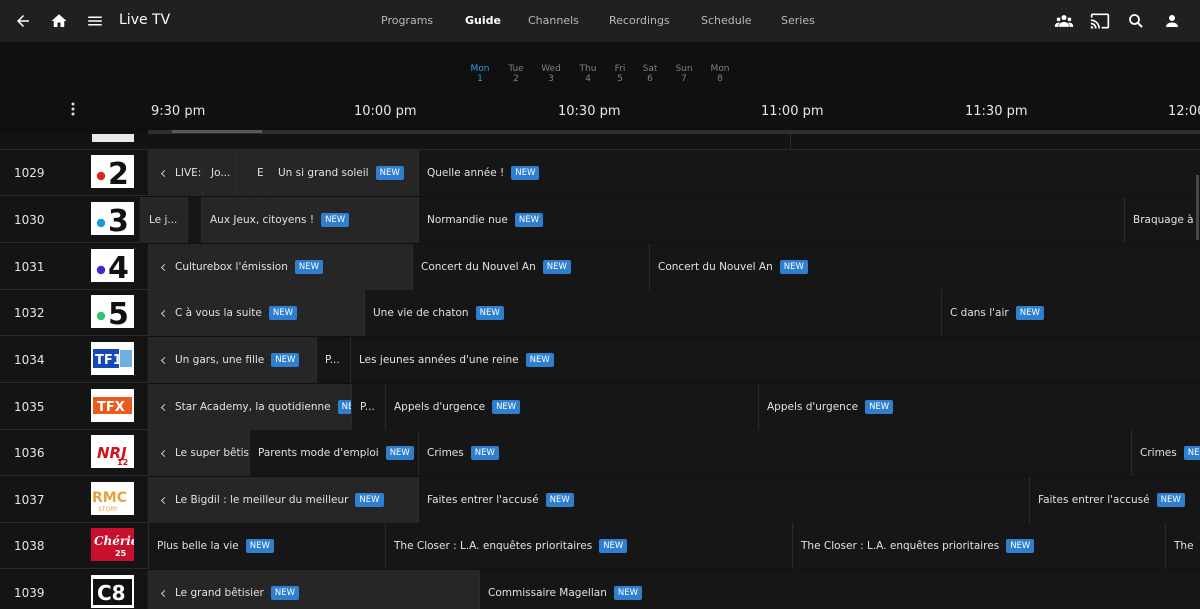  What do you see at coordinates (283, 500) in the screenshot?
I see `program-cell: Le Bigdil : le meilleur du meilleur NEW` at bounding box center [283, 500].